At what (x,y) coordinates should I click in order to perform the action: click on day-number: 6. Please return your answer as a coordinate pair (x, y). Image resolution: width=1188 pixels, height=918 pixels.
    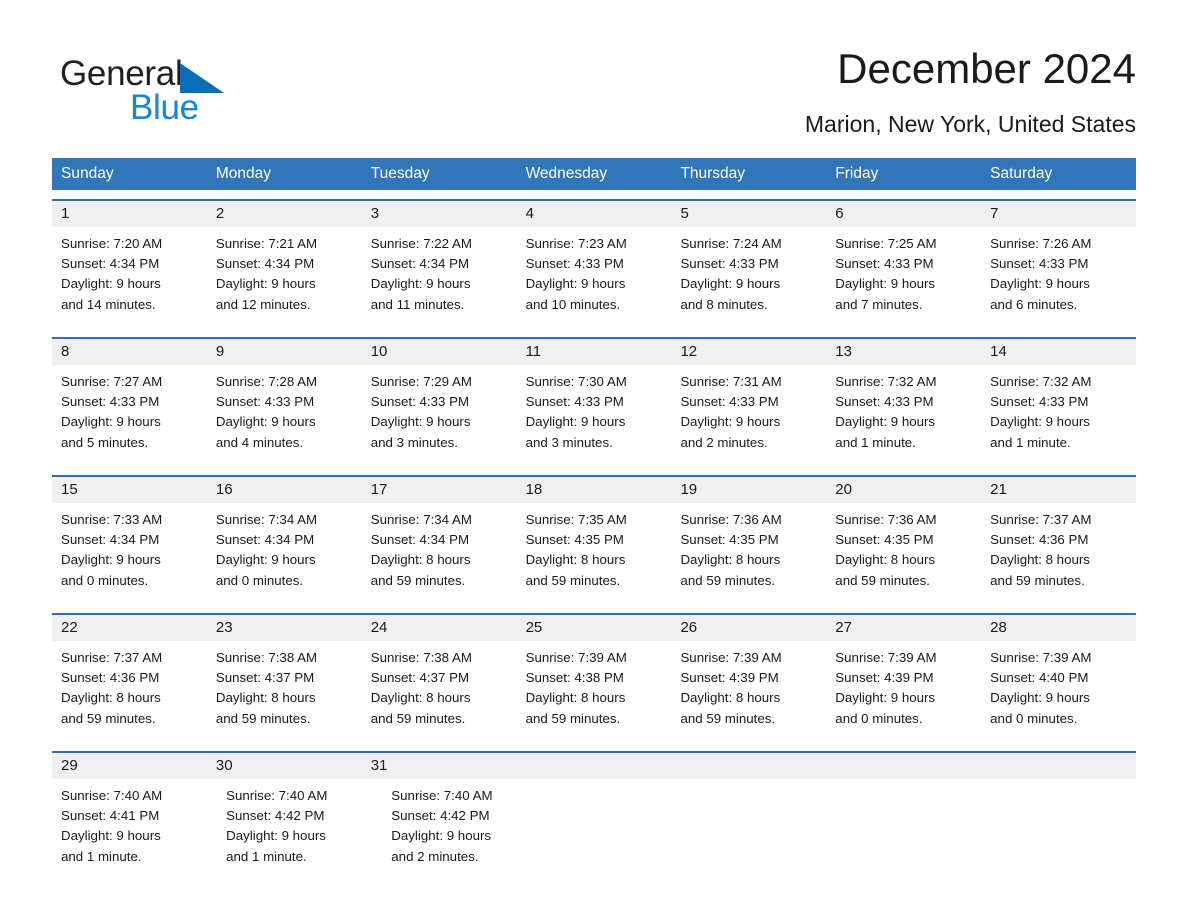
    Looking at the image, I should click on (903, 214).